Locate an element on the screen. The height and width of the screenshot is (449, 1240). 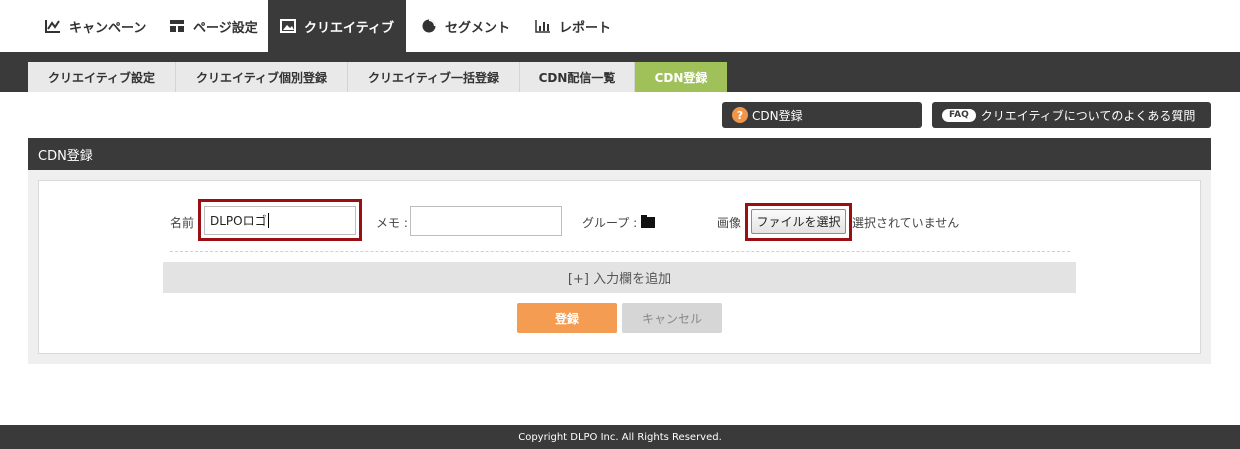
choose-file-label: ファイルを選択 is located at coordinates (798, 222).